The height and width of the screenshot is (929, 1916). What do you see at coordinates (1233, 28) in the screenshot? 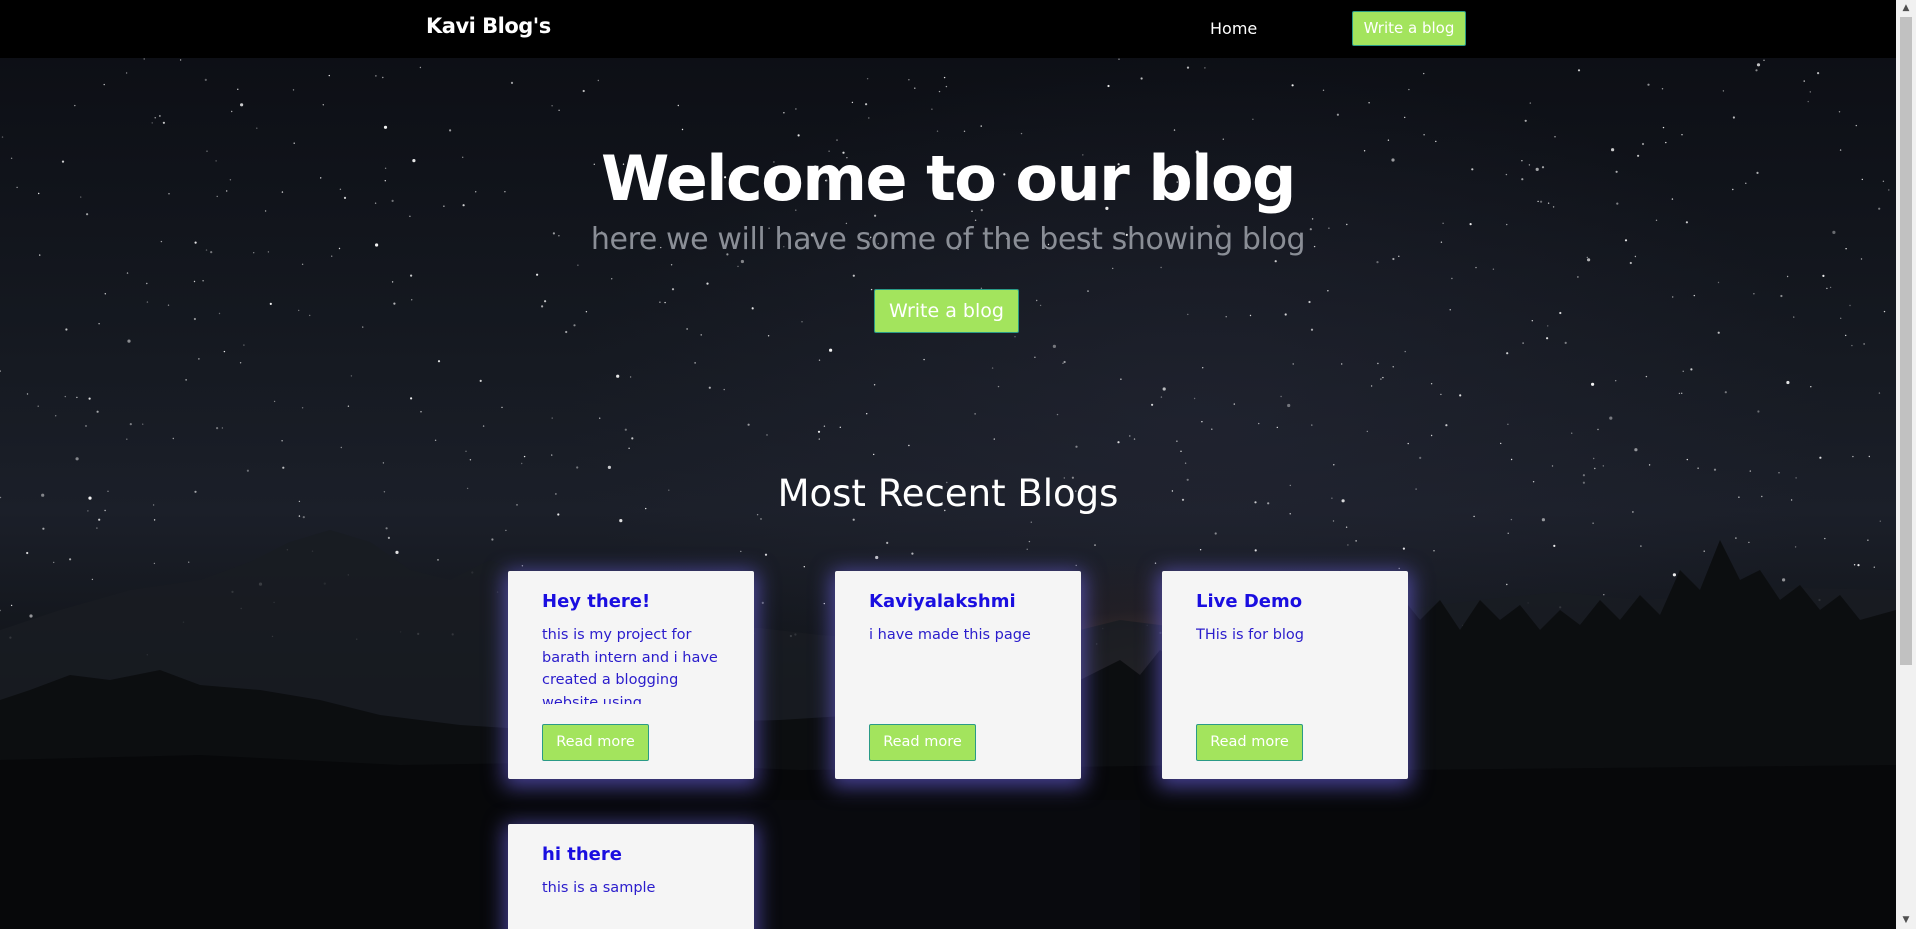
I see `nav-home-link: Home` at bounding box center [1233, 28].